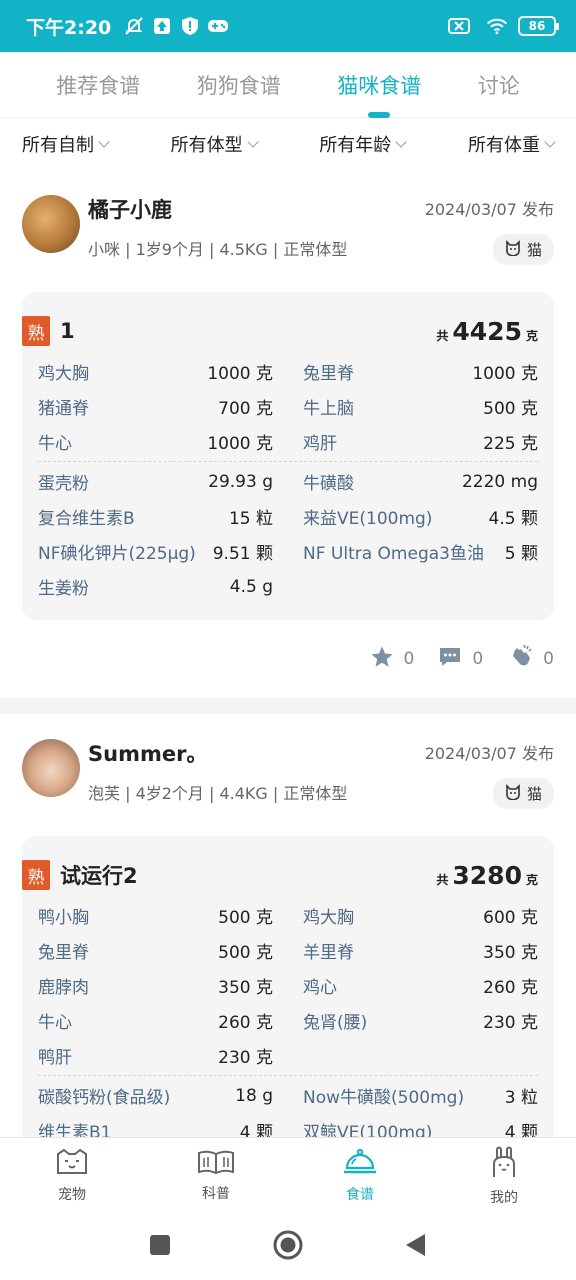 The width and height of the screenshot is (576, 1280). Describe the element at coordinates (420, 481) in the screenshot. I see `supplement-row: 牛磺酸 2220 mg` at that location.